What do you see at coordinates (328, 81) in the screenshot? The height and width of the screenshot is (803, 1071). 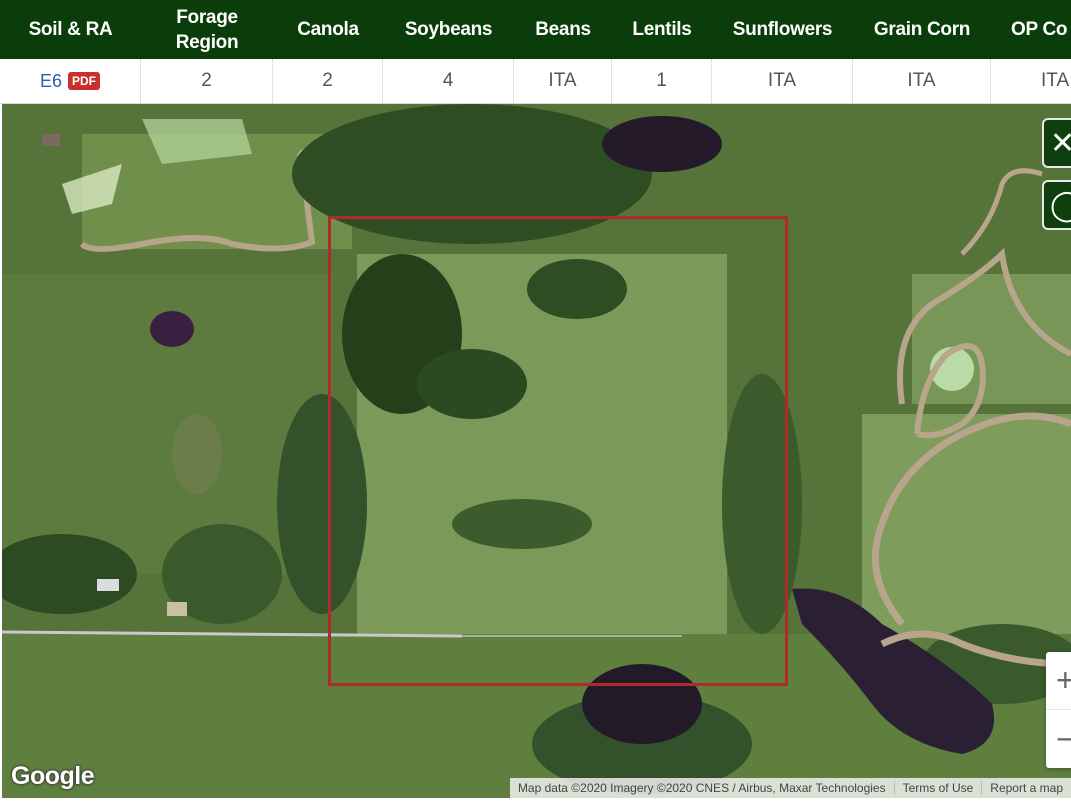 I see `cell-canola: 2` at bounding box center [328, 81].